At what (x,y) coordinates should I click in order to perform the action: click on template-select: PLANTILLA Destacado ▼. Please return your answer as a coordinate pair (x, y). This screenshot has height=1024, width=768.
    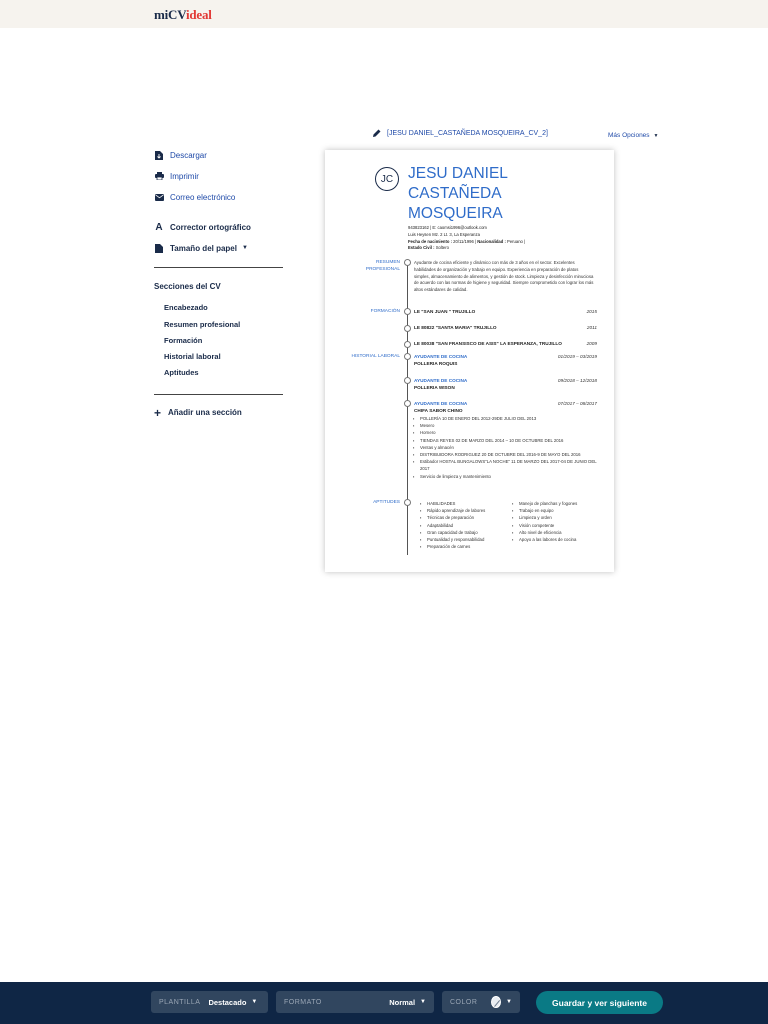
    Looking at the image, I should click on (209, 1002).